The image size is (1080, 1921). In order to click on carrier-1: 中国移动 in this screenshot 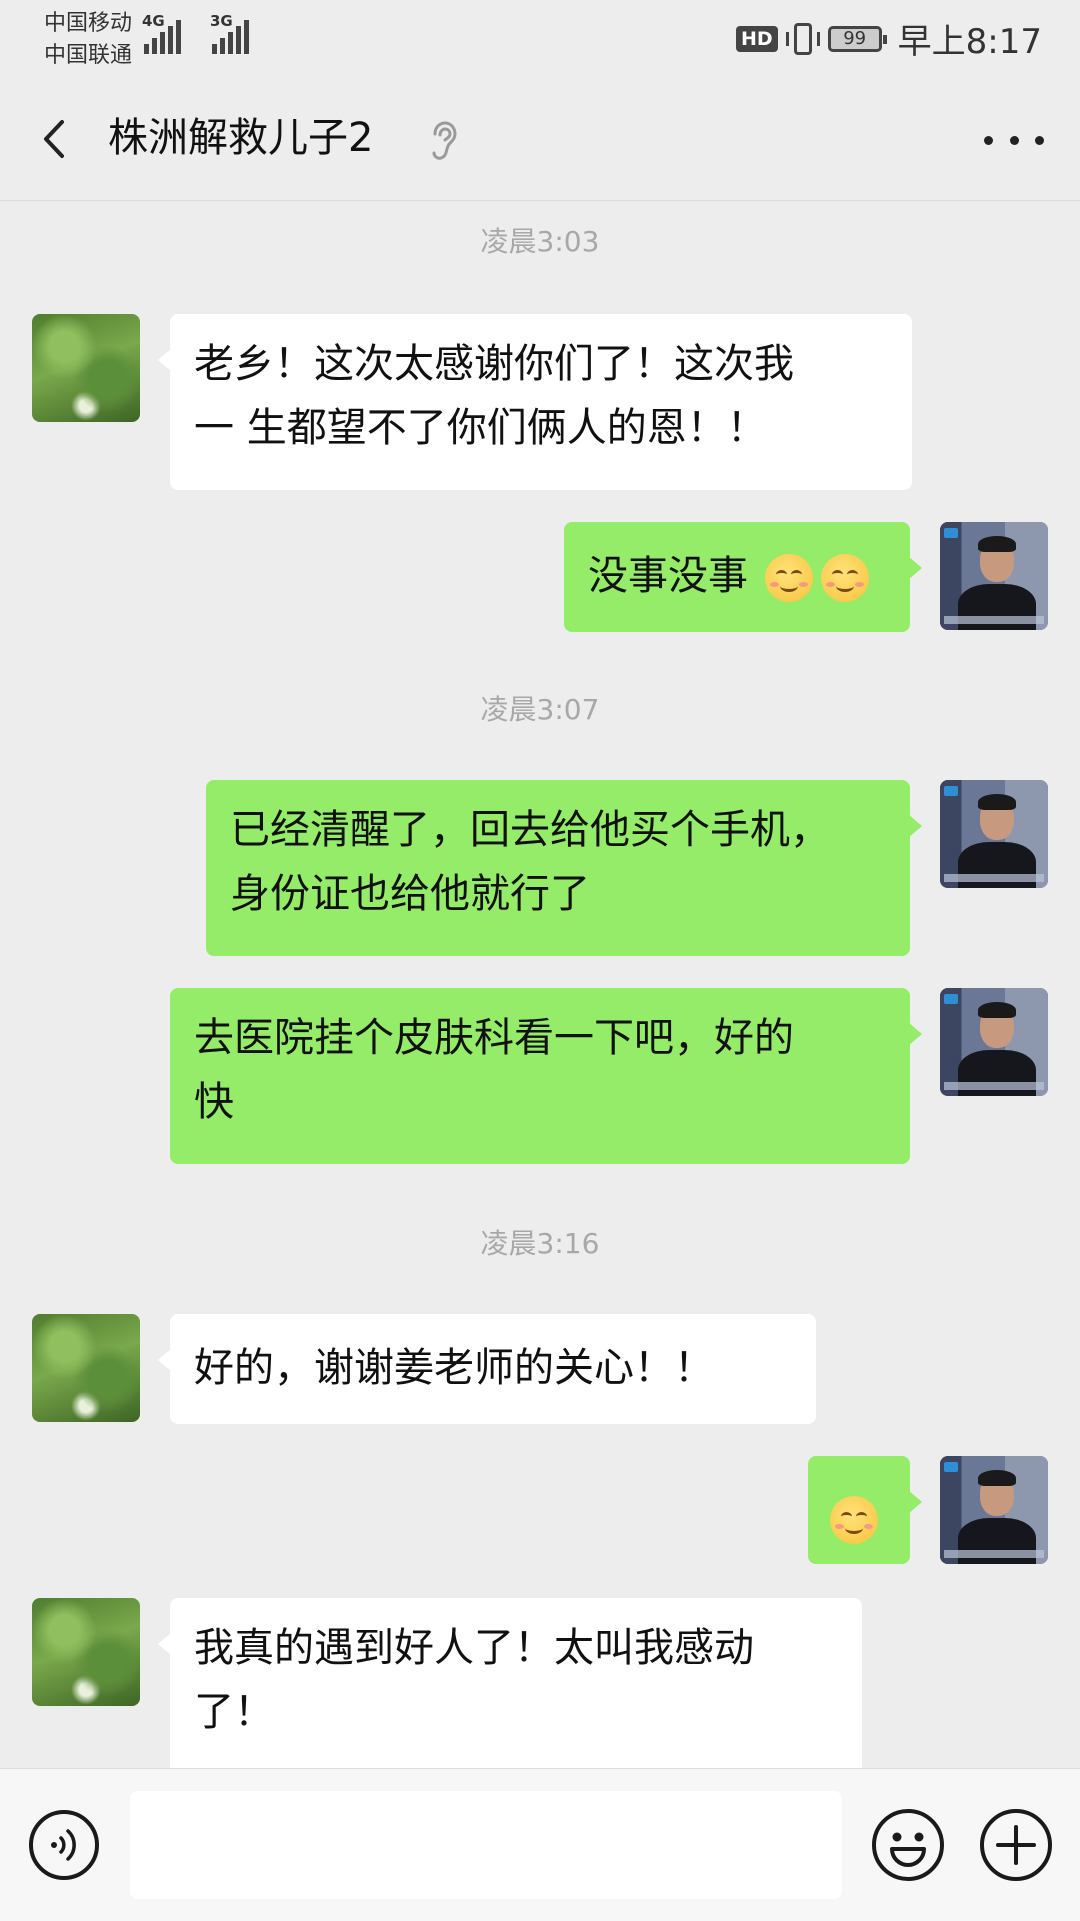, I will do `click(88, 23)`.